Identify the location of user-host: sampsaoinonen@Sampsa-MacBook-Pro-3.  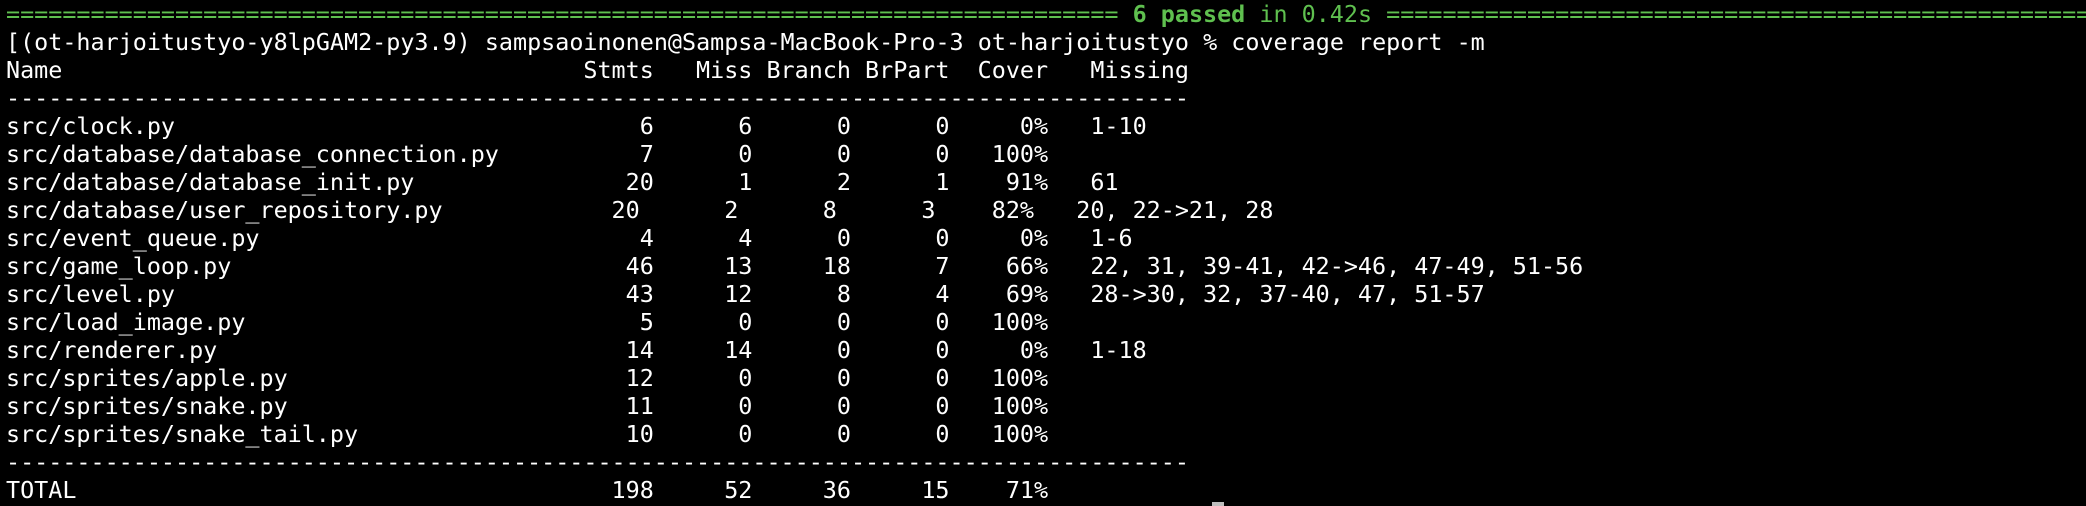
(724, 42).